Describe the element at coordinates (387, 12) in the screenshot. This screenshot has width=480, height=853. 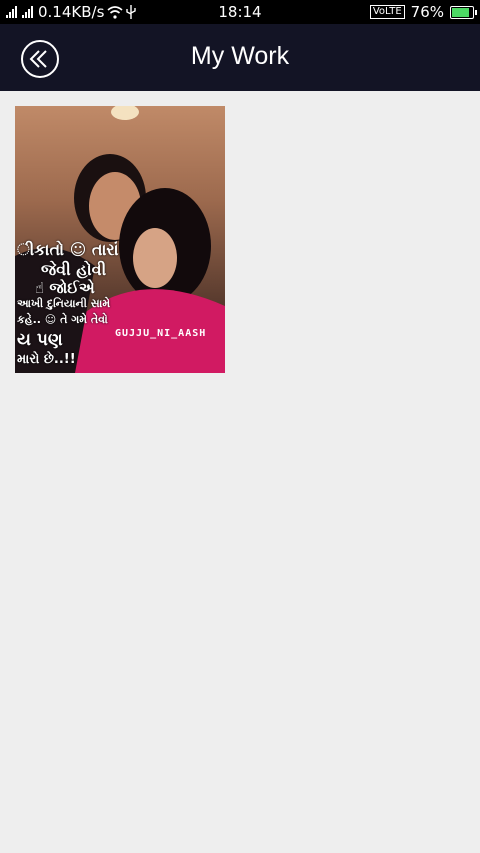
I see `volte-badge: VoLTE` at that location.